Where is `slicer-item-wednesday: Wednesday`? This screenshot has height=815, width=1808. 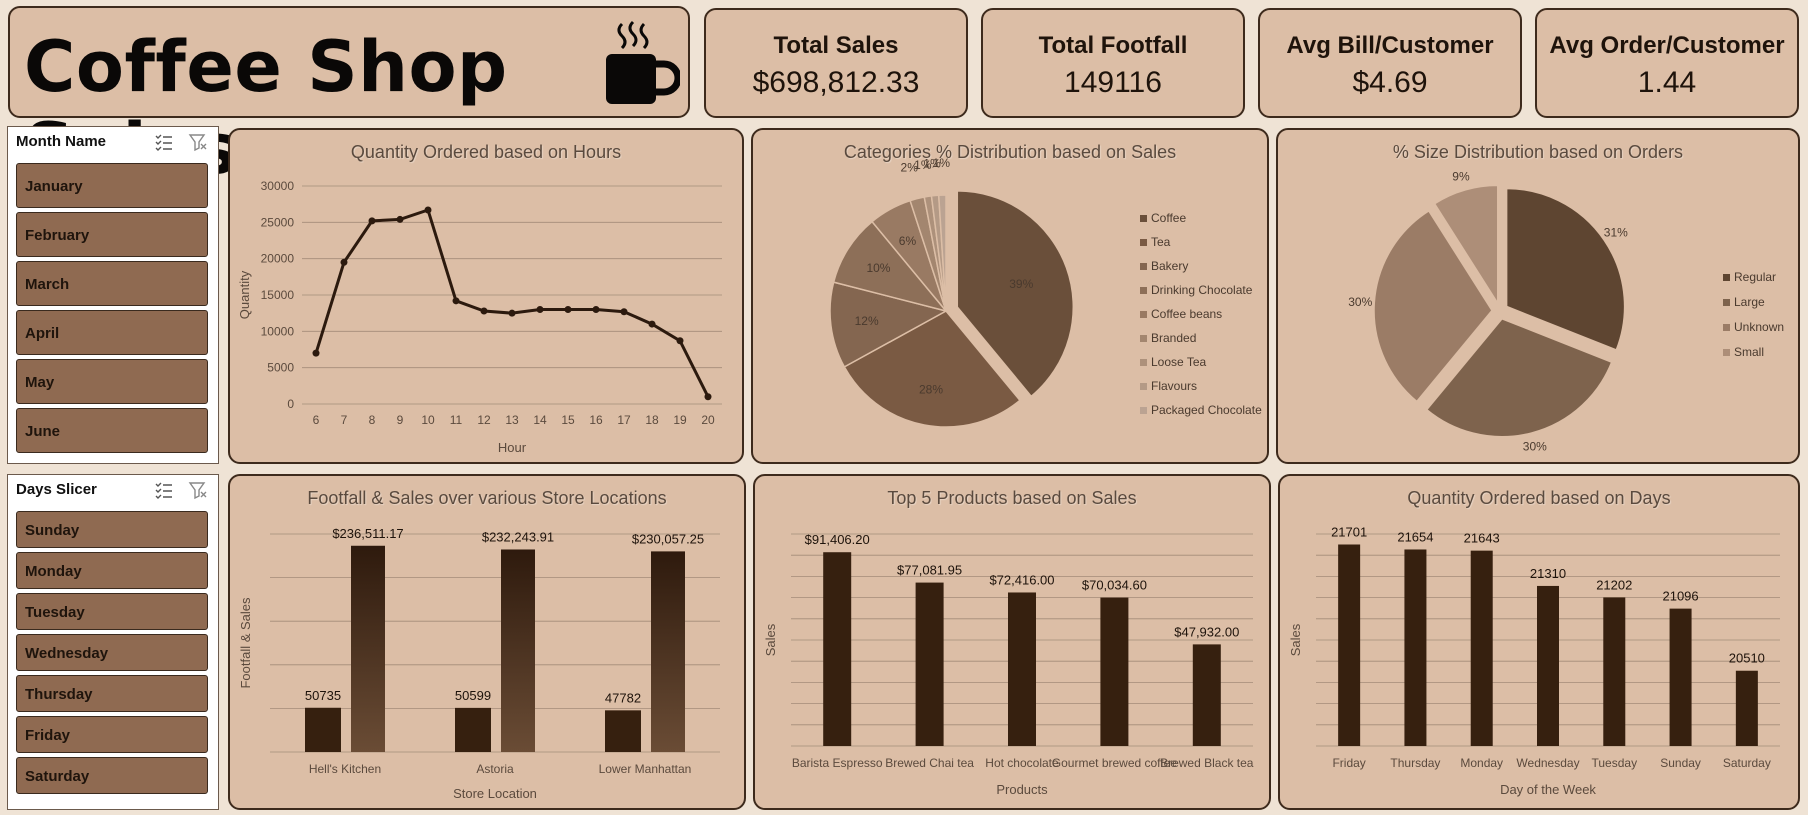
slicer-item-wednesday: Wednesday is located at coordinates (112, 652).